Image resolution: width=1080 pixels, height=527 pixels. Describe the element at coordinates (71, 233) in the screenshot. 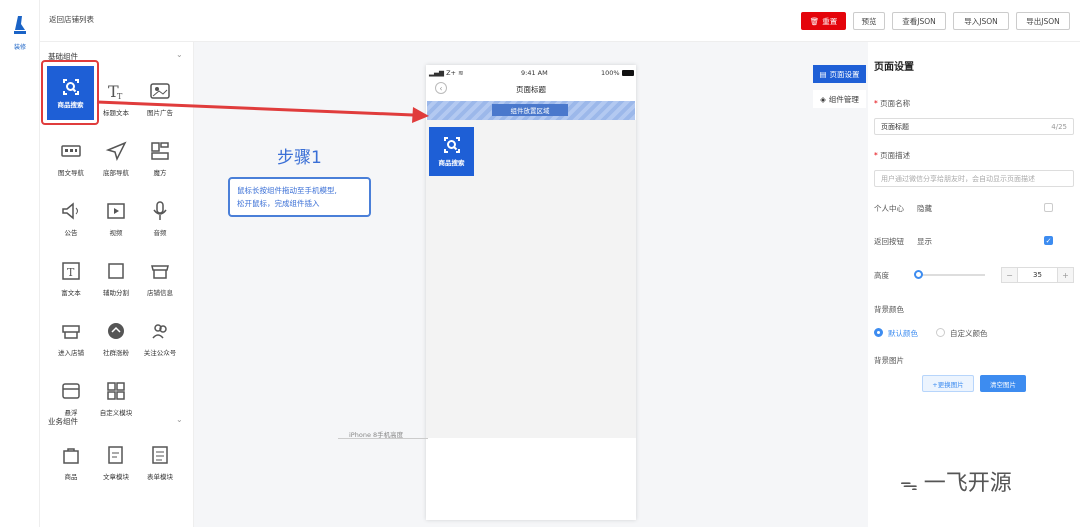

I see `component-label: 公告` at that location.